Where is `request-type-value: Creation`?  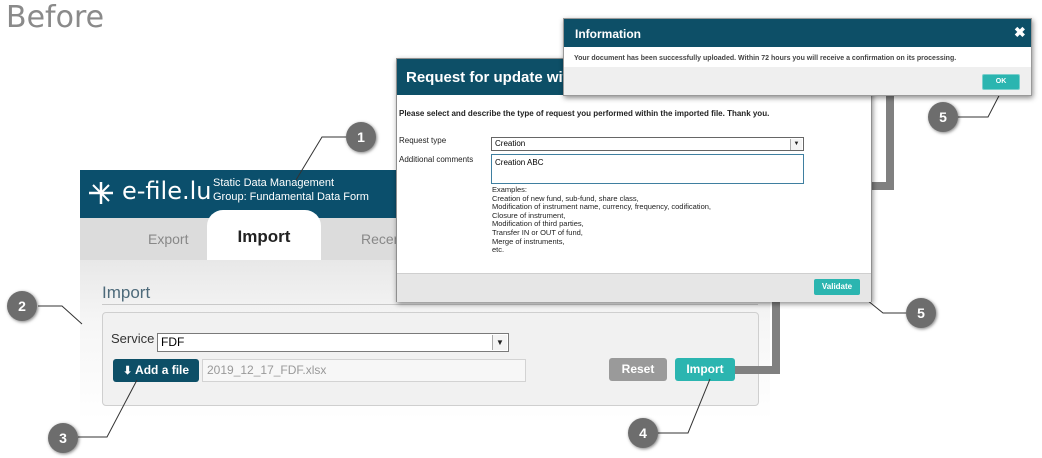 request-type-value: Creation is located at coordinates (510, 143).